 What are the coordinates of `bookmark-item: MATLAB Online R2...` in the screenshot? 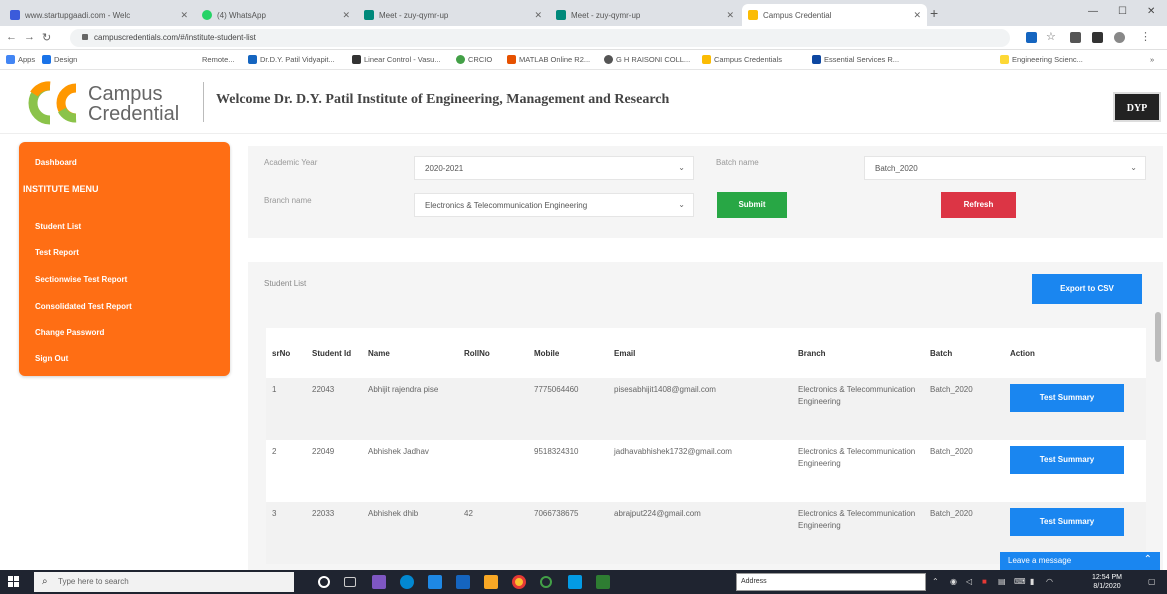 It's located at (548, 59).